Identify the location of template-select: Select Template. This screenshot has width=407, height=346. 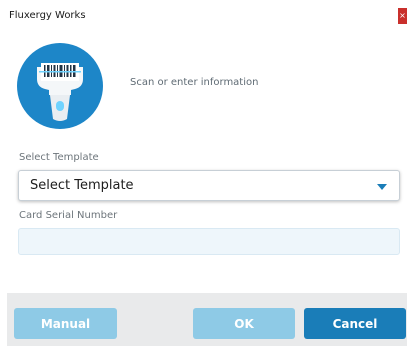
(209, 185).